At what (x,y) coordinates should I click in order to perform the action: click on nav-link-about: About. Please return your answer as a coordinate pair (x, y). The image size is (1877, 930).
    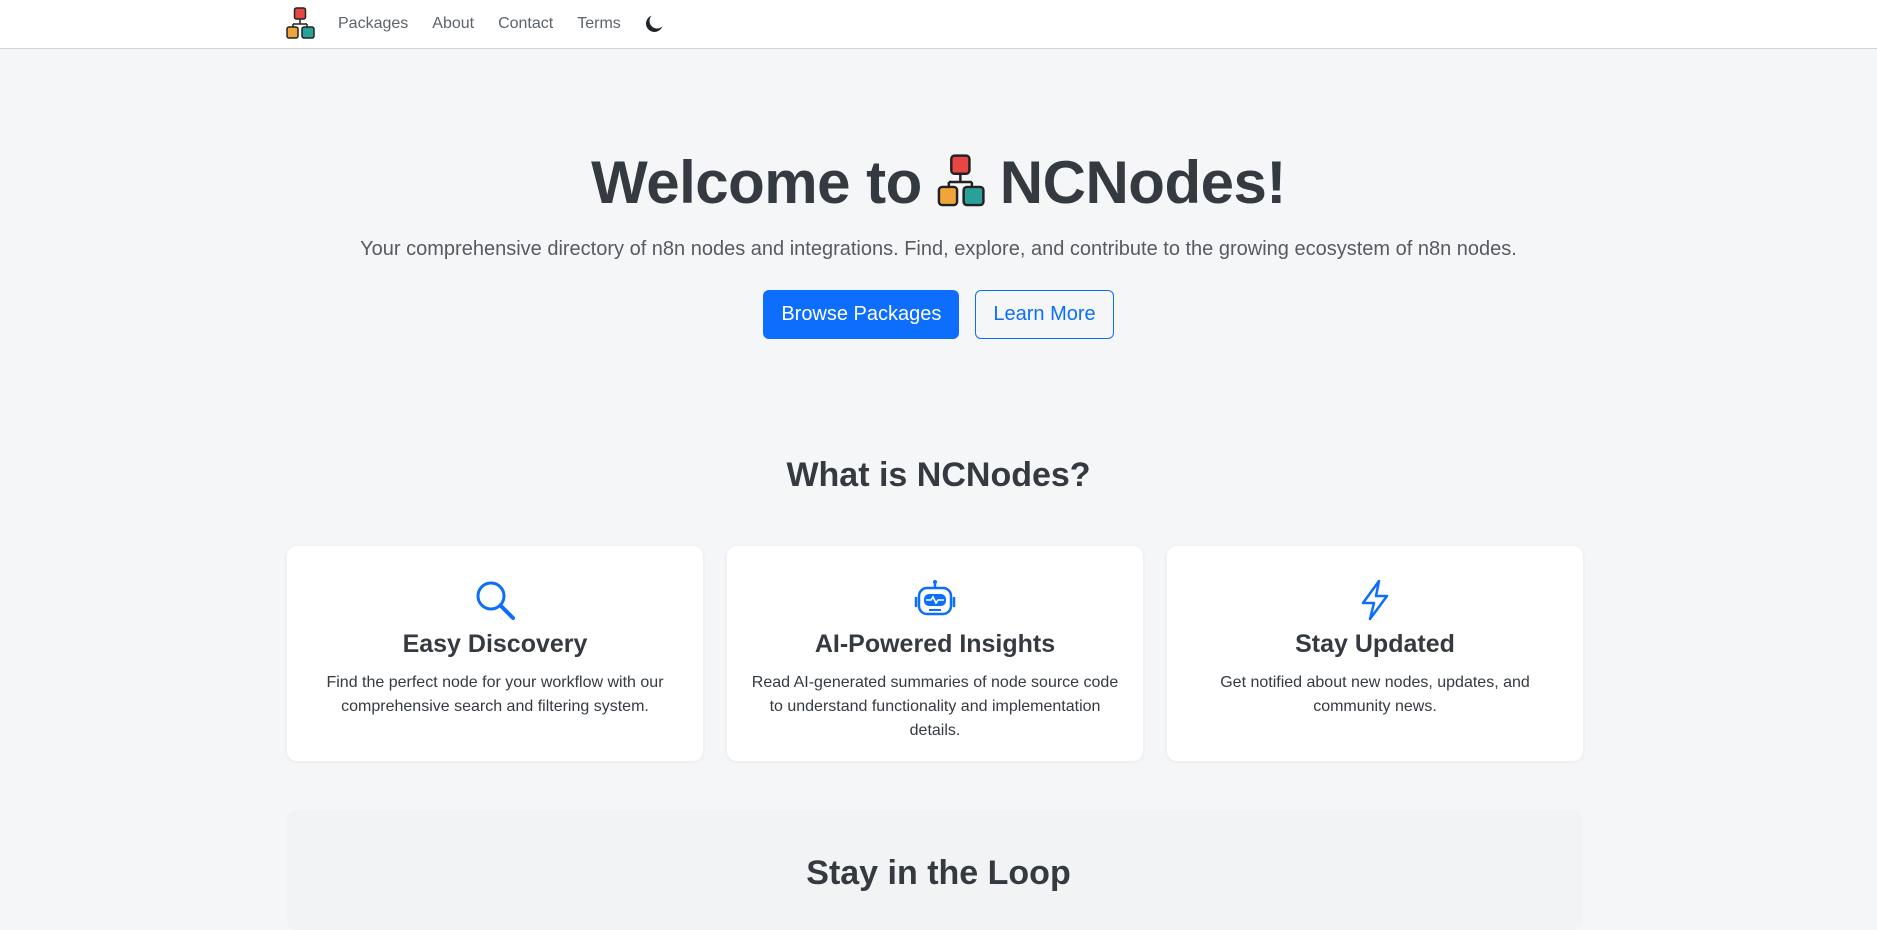
    Looking at the image, I should click on (453, 24).